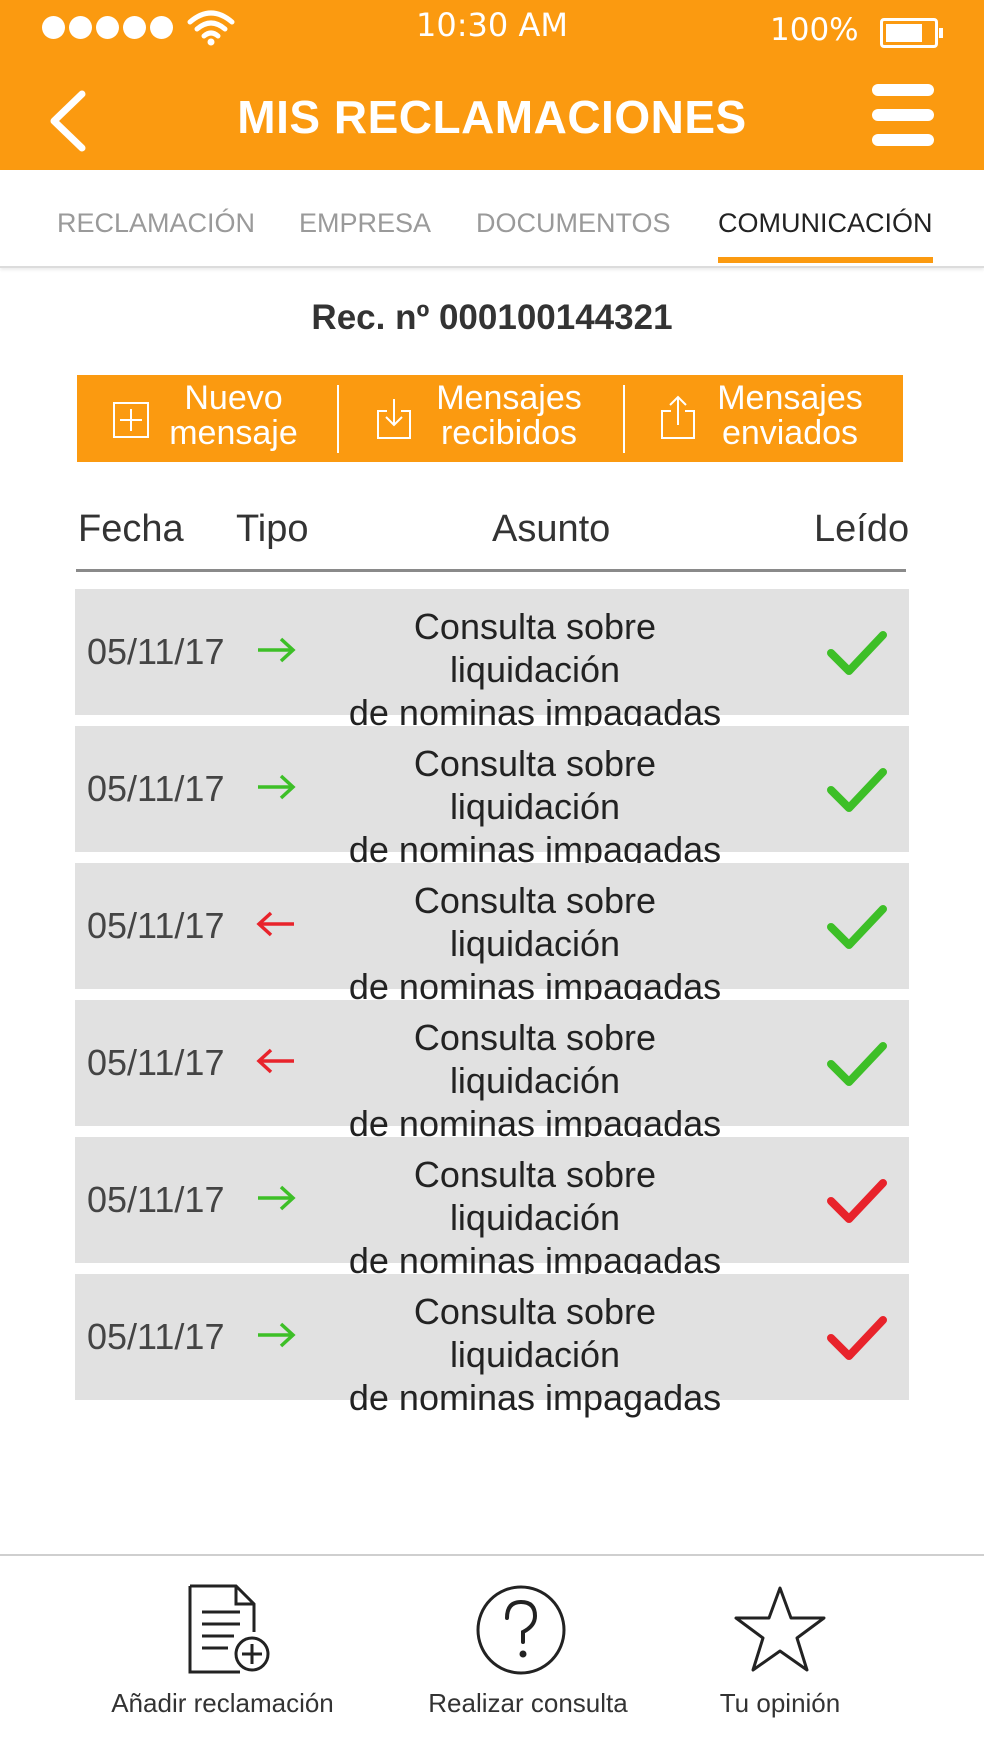 Image resolution: width=984 pixels, height=1746 pixels. What do you see at coordinates (780, 1629) in the screenshot?
I see `star-icon` at bounding box center [780, 1629].